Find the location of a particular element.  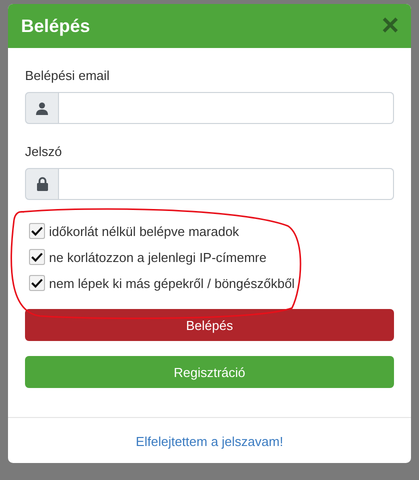

checkbox-label: nem lépek ki más gépekről / böngészőkből is located at coordinates (172, 283).